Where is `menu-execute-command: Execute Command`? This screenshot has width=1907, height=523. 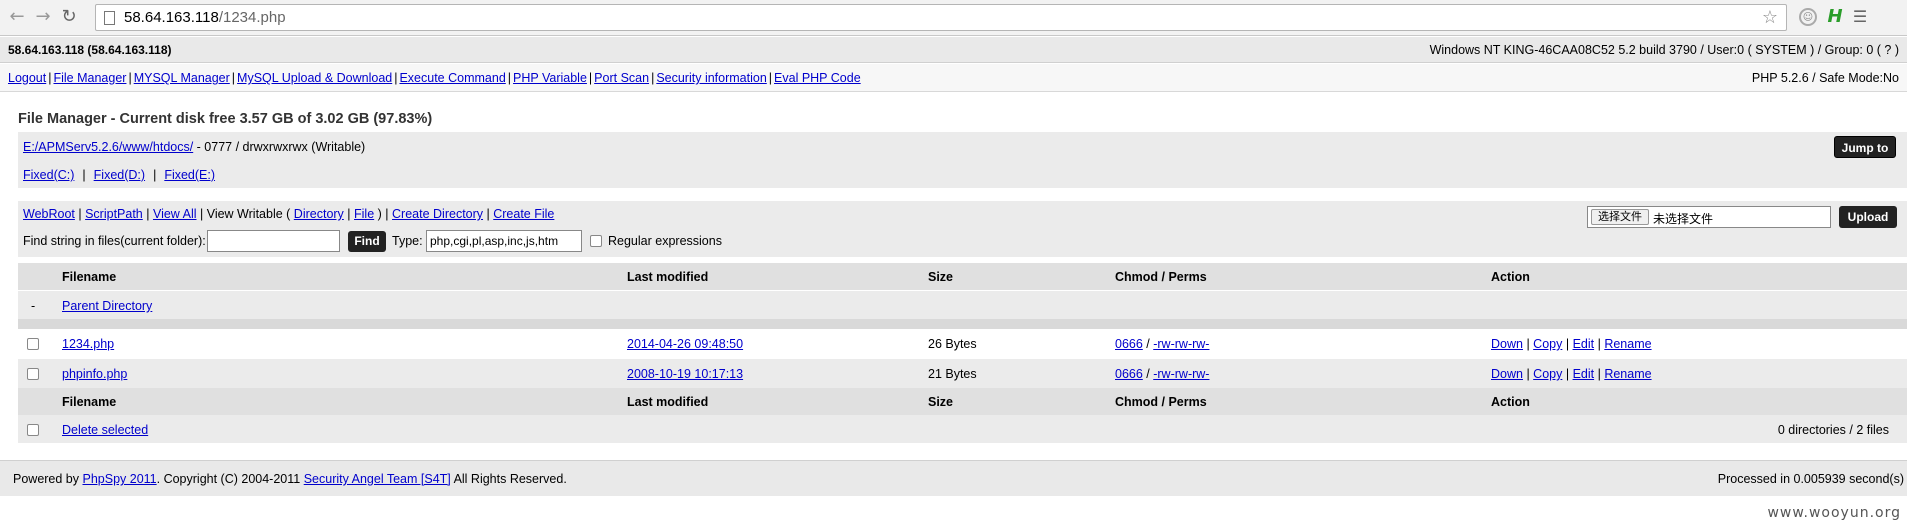
menu-execute-command: Execute Command is located at coordinates (452, 78).